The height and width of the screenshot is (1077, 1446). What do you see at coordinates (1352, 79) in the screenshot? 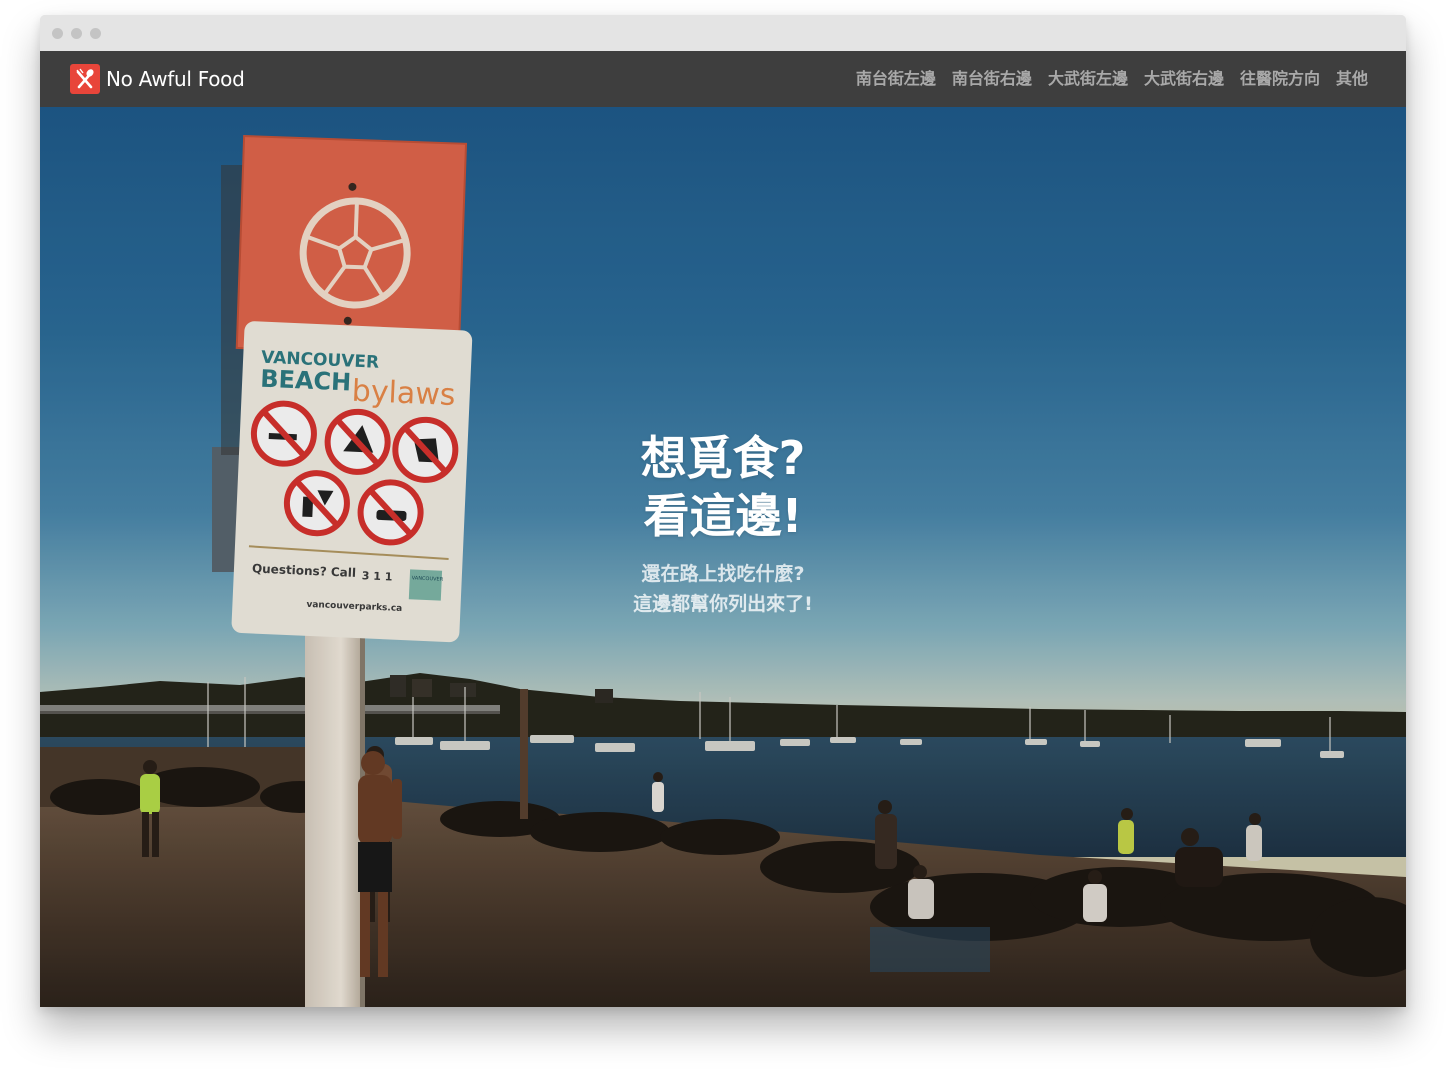
I see `nav-item-other: 其他` at bounding box center [1352, 79].